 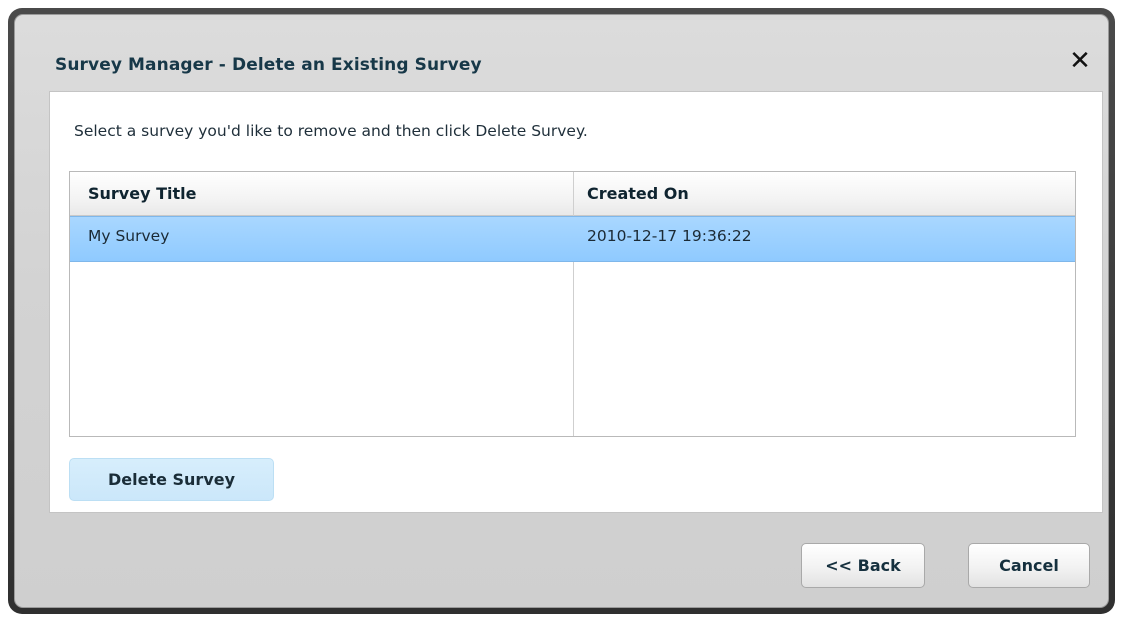 What do you see at coordinates (129, 236) in the screenshot?
I see `cell-survey-title: My Survey` at bounding box center [129, 236].